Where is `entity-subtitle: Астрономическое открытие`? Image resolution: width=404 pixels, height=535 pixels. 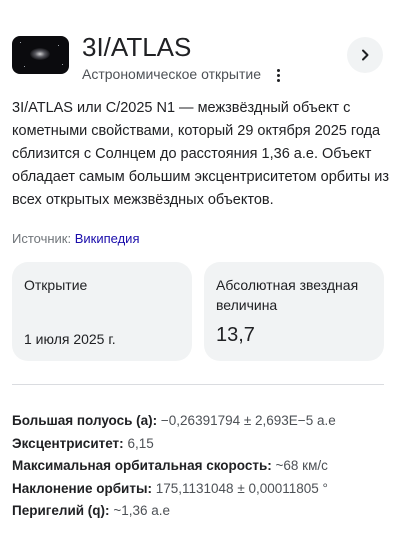
entity-subtitle: Астрономическое открытие is located at coordinates (171, 74).